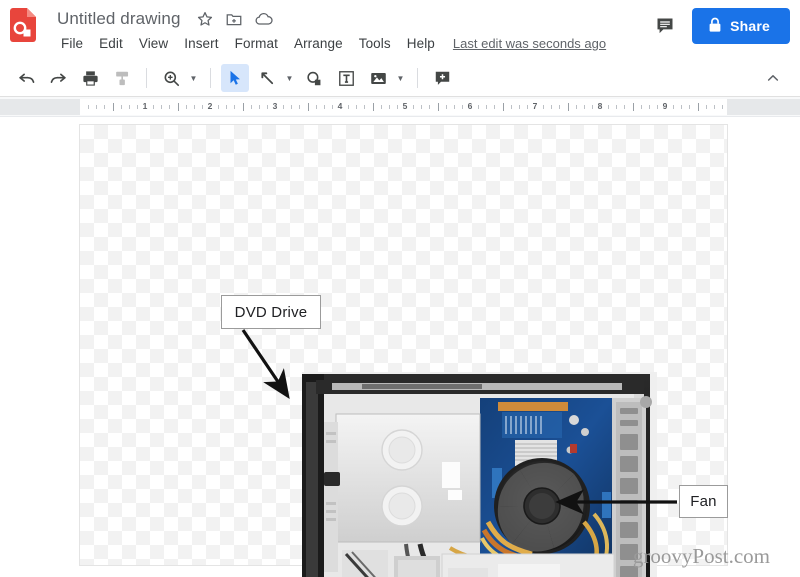  I want to click on image-dropdown-caret-icon: ▼, so click(400, 78).